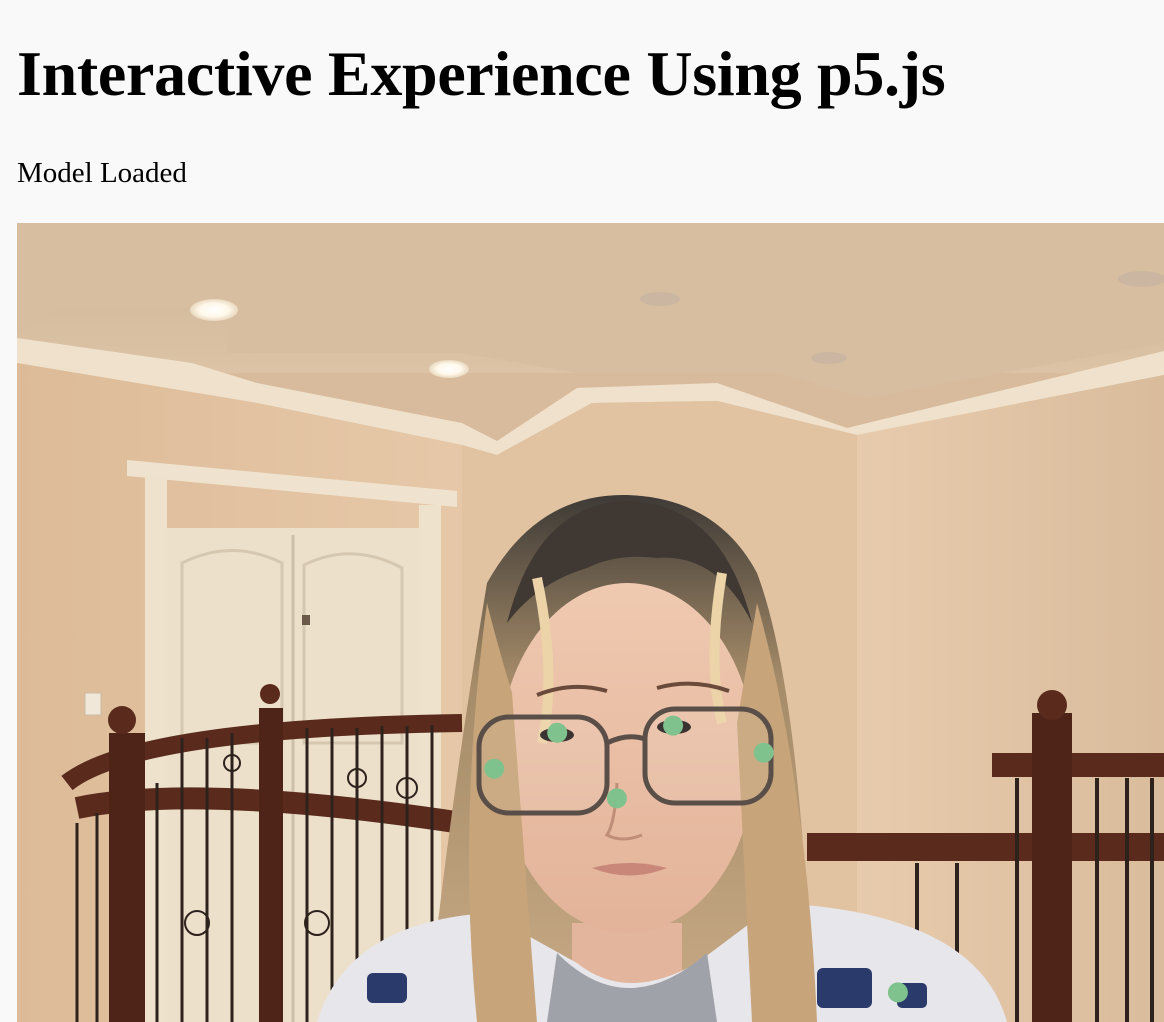  I want to click on page-title: Interactive Experience Using p5.js, so click(481, 73).